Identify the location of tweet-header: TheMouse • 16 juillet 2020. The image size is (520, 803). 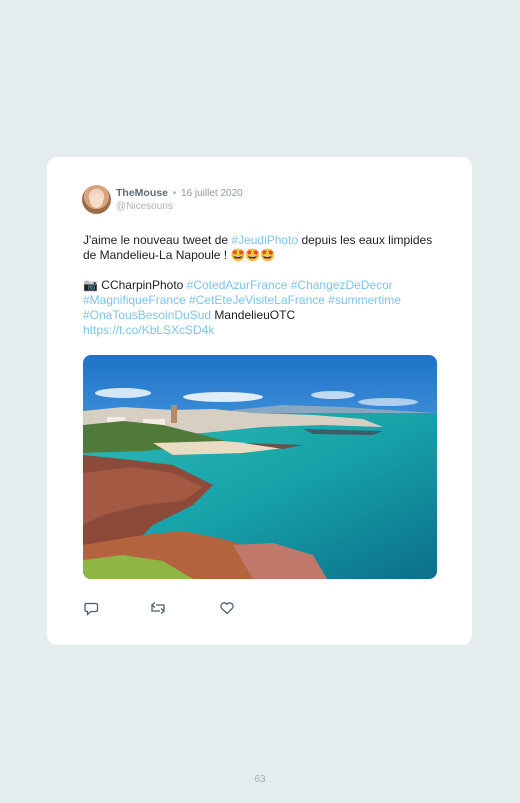
(179, 193).